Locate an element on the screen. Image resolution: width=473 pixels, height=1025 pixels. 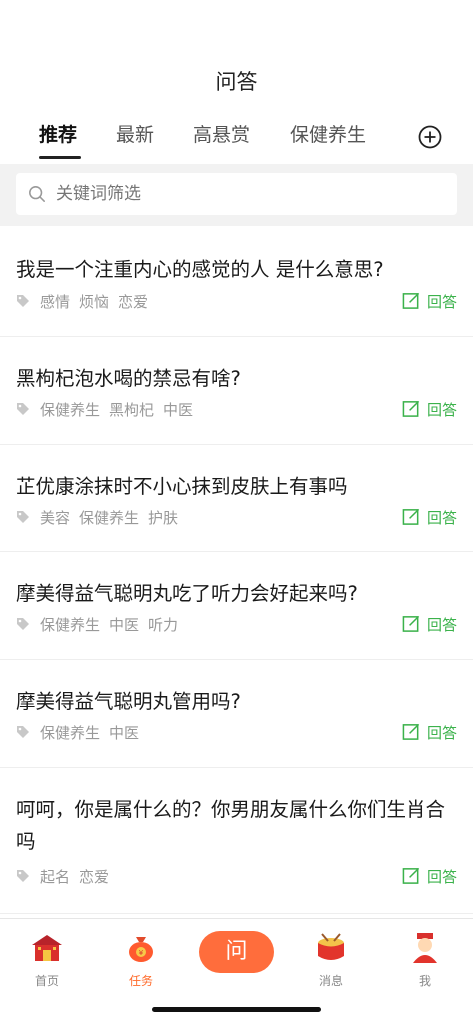
tag-list: 起名 恋爱 is located at coordinates (79, 877).